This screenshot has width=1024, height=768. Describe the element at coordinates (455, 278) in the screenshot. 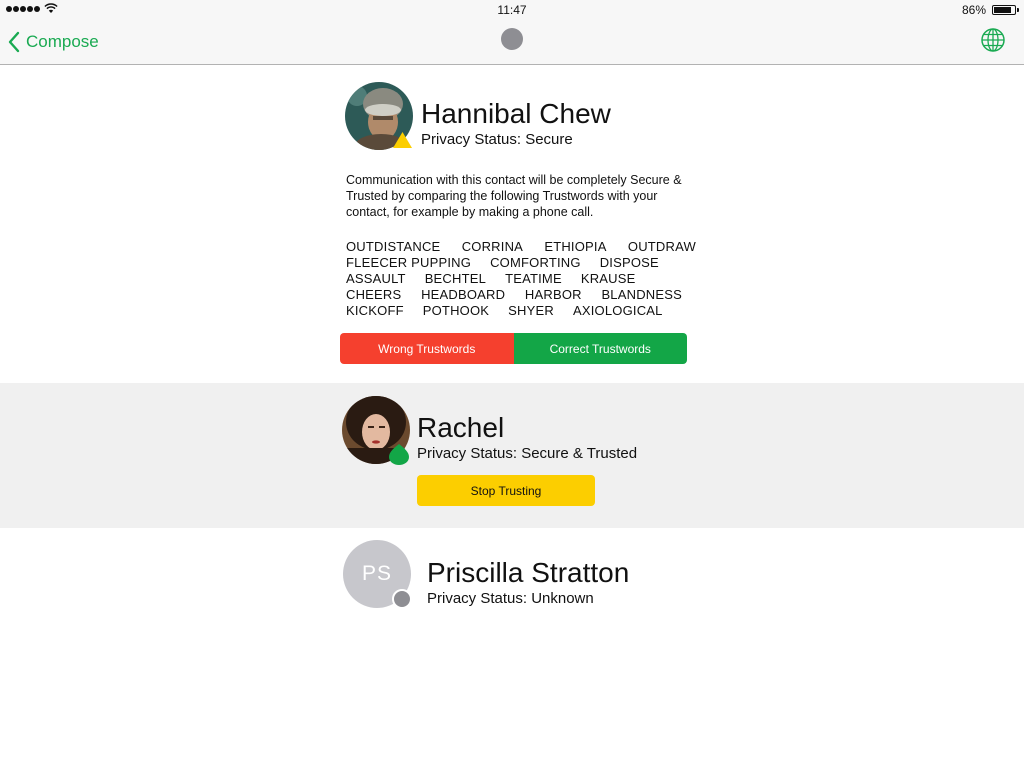

I see `trustword: BECHTEL` at that location.